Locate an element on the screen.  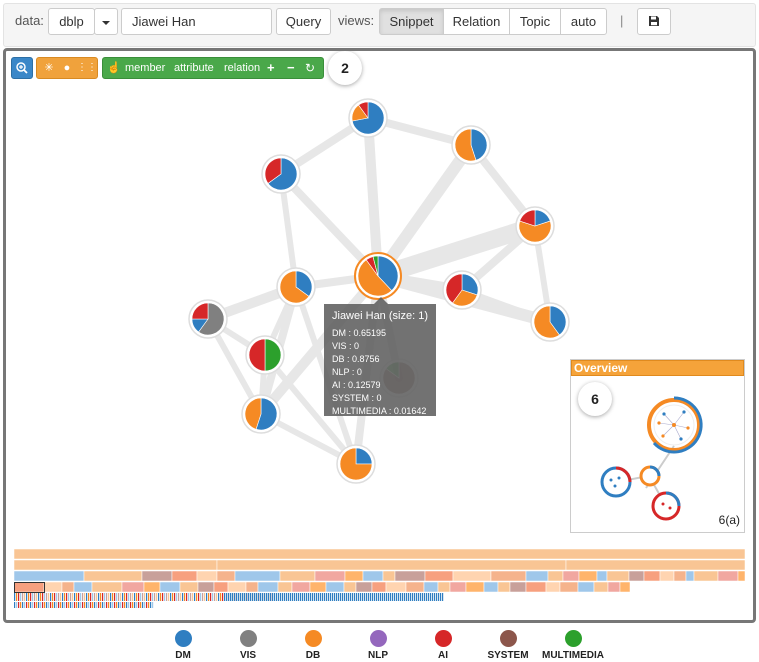
dataset-select: dblp is located at coordinates (71, 21).